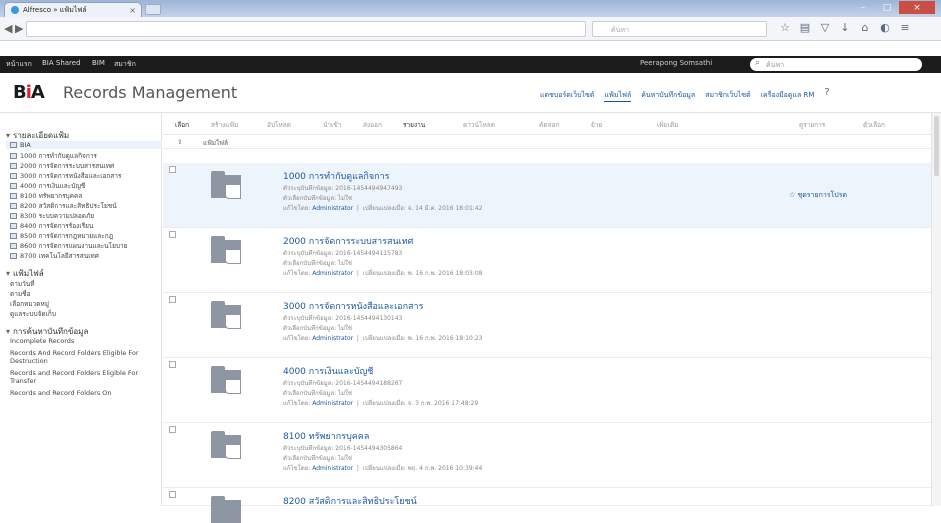  I want to click on sidebar-item-8600: 8600 การจัดการแผนงานและนโยบาย, so click(85, 246).